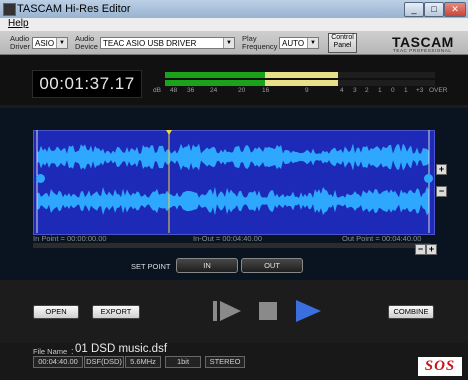 Image resolution: width=468 pixels, height=380 pixels. What do you see at coordinates (143, 362) in the screenshot?
I see `file-sample-rate: 5.6MHz` at bounding box center [143, 362].